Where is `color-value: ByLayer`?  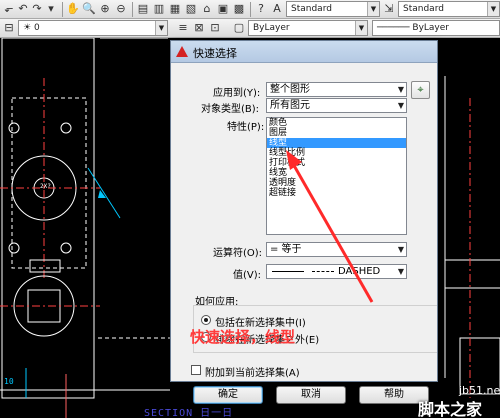
color-value: ByLayer is located at coordinates (271, 28).